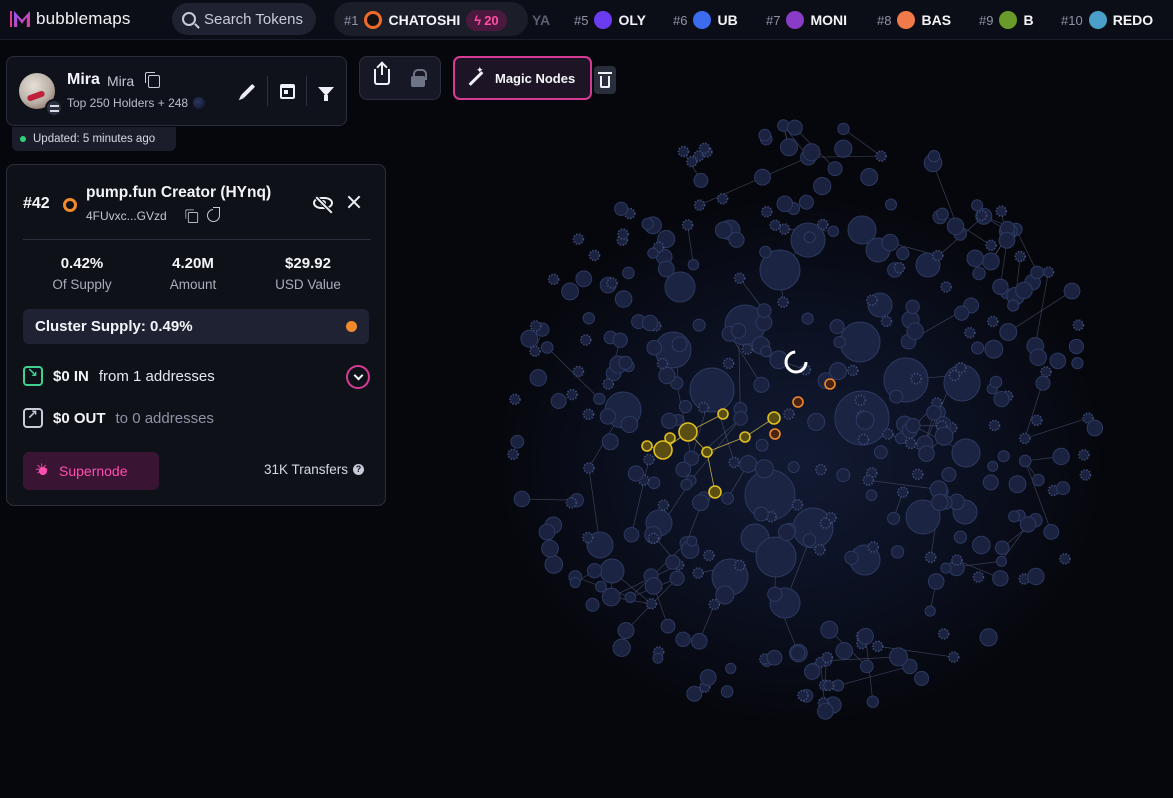  I want to click on search-tokens-button: Search Tokens, so click(244, 19).